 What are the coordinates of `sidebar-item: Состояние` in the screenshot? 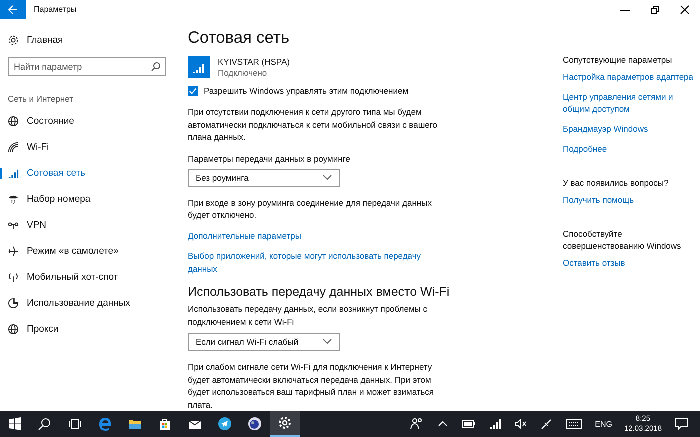 It's located at (90, 121).